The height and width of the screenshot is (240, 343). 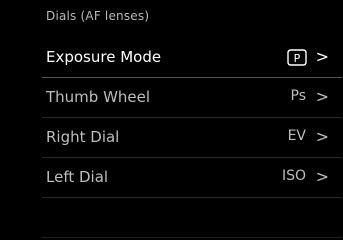 I want to click on menu-item-right-dial: Right Dial EV >, so click(x=192, y=138).